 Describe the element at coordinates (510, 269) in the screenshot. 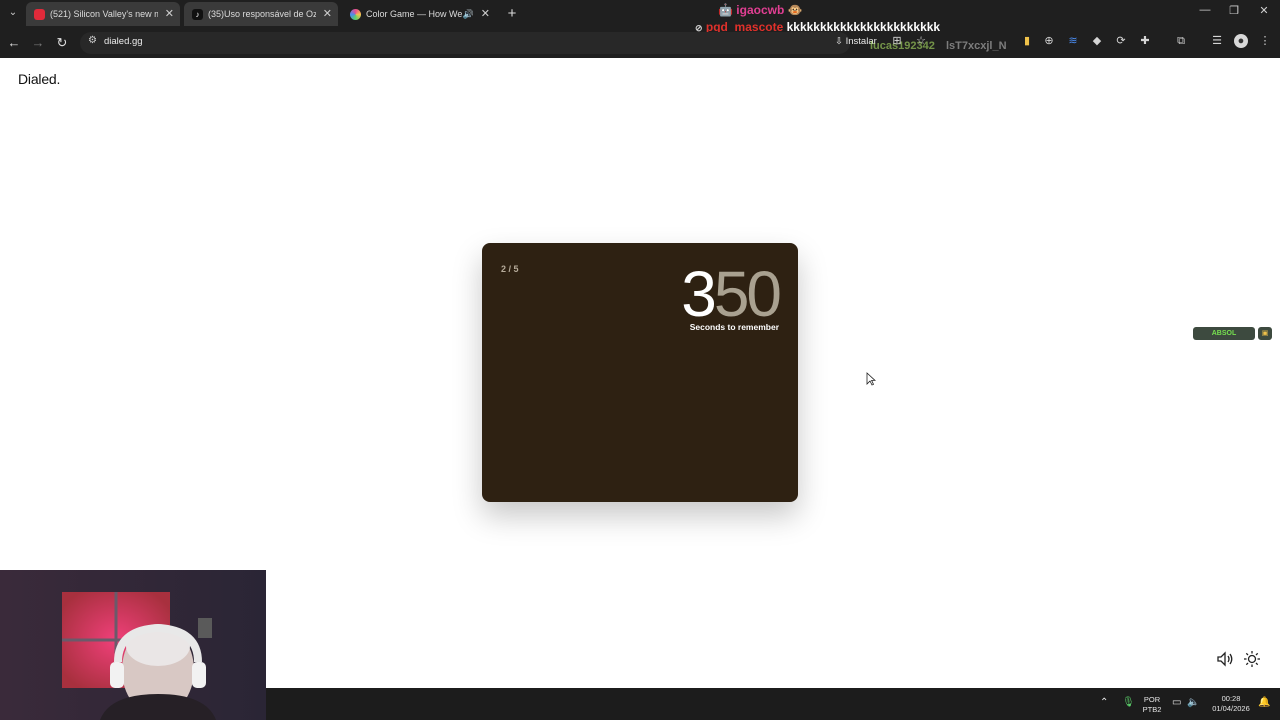

I see `round-counter: 2 / 5` at that location.